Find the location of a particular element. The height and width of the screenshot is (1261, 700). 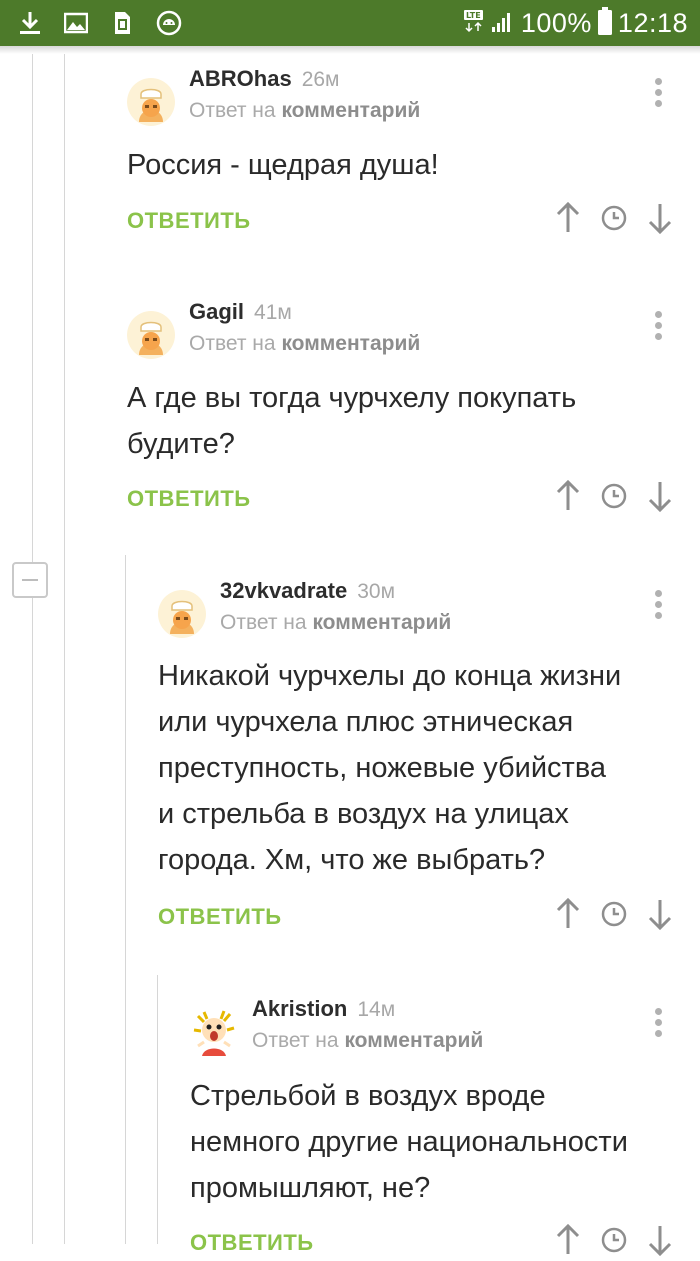

comment-line: немного другие национальности is located at coordinates (409, 1142).